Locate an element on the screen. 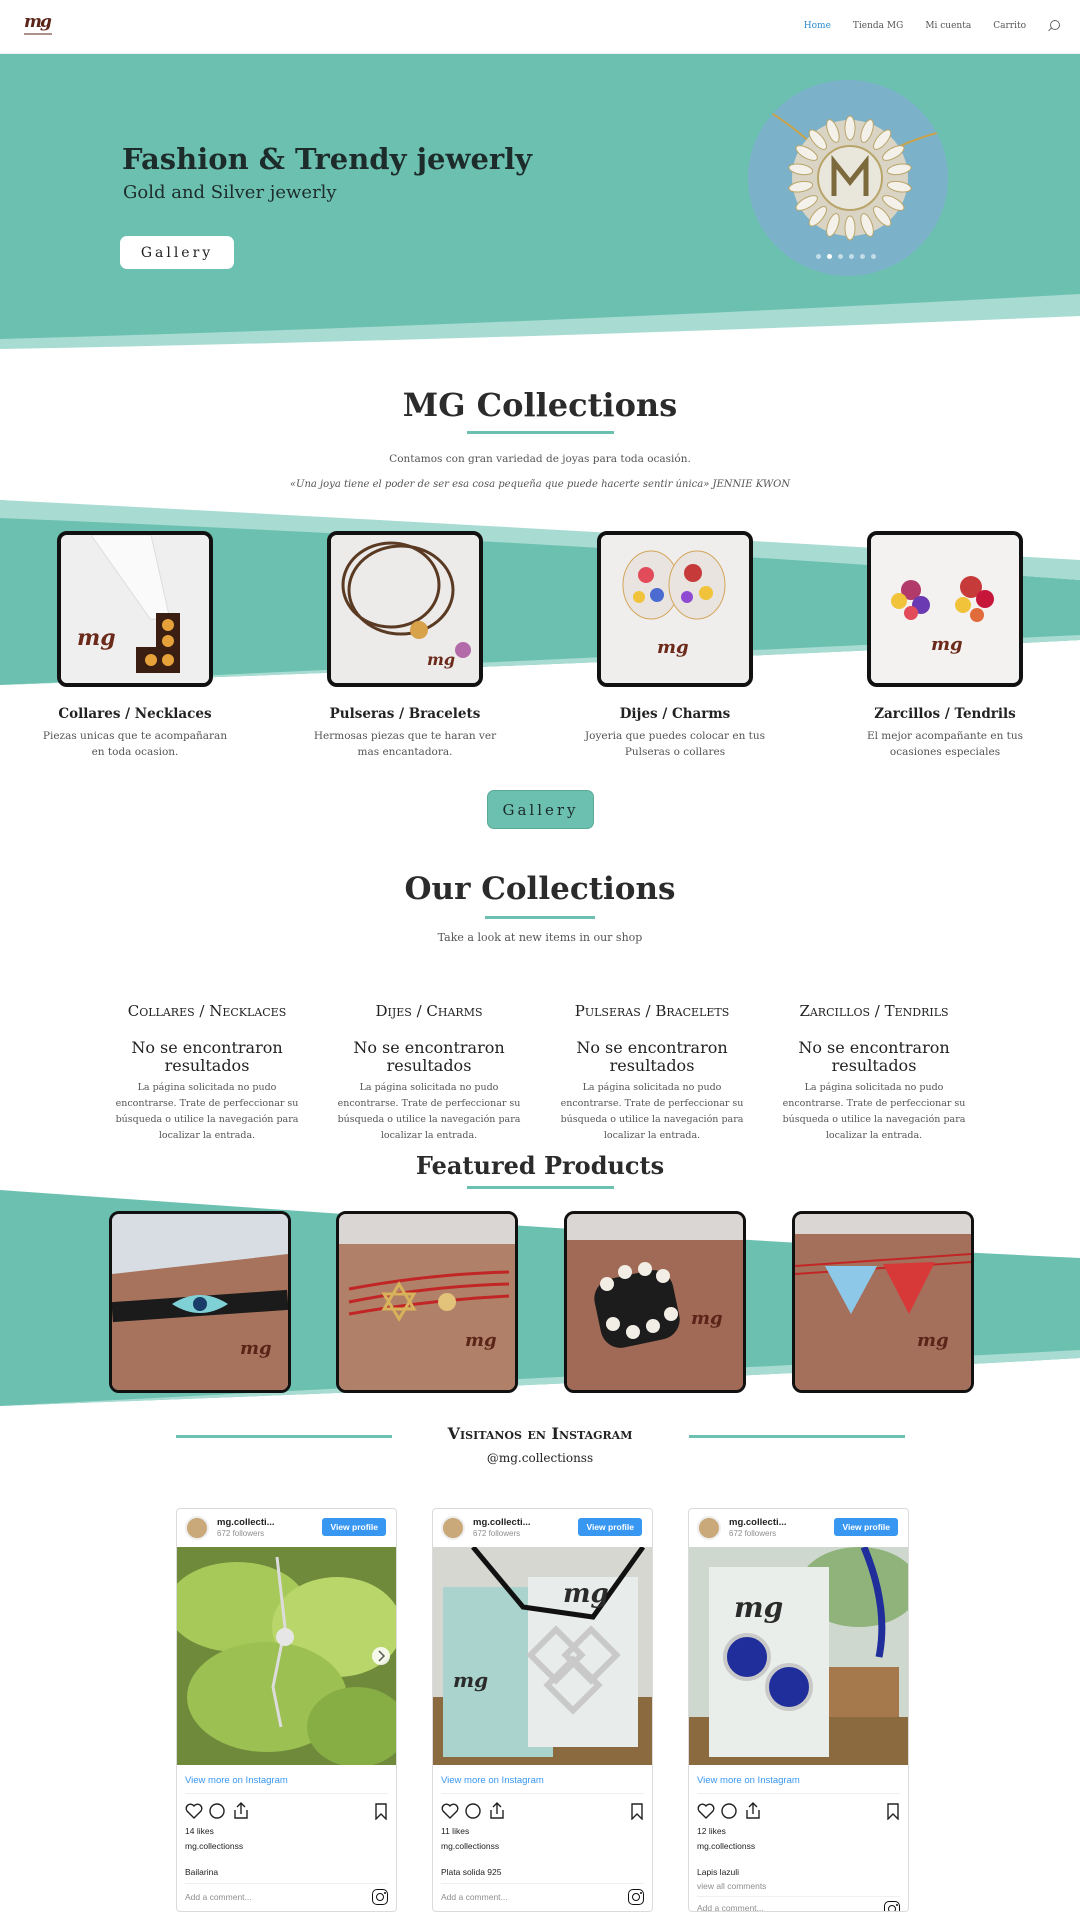  category-name: Zarcillos / Tendrils is located at coordinates (945, 714).